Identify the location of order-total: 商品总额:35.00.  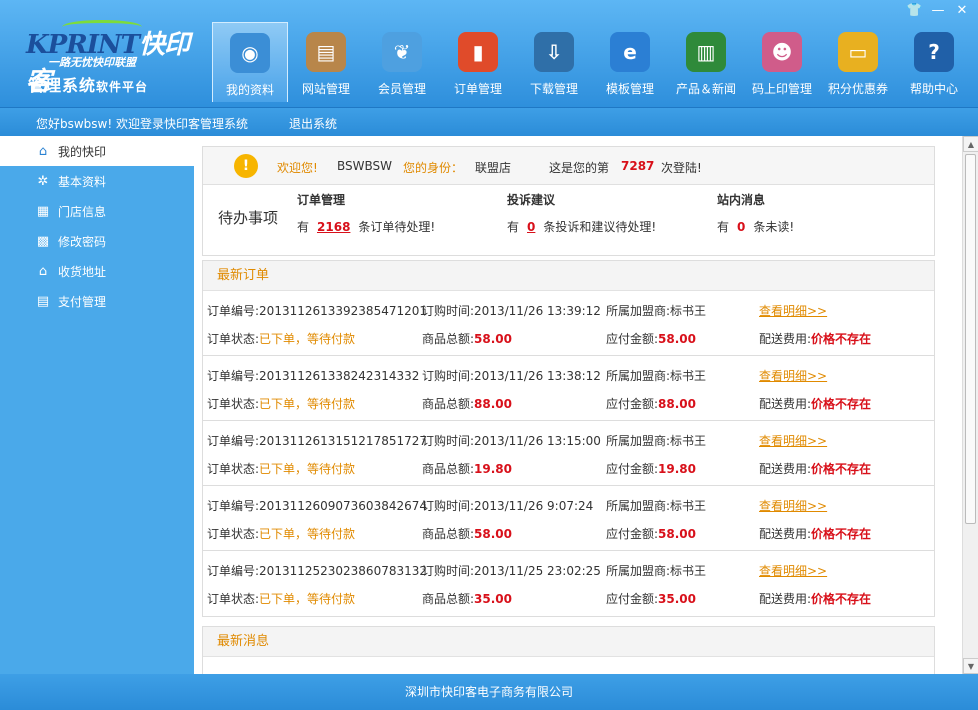
(467, 598).